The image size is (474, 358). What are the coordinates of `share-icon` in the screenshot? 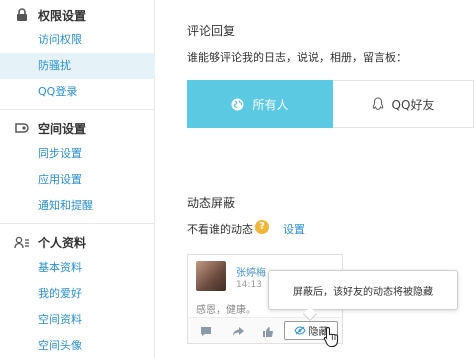 It's located at (238, 331).